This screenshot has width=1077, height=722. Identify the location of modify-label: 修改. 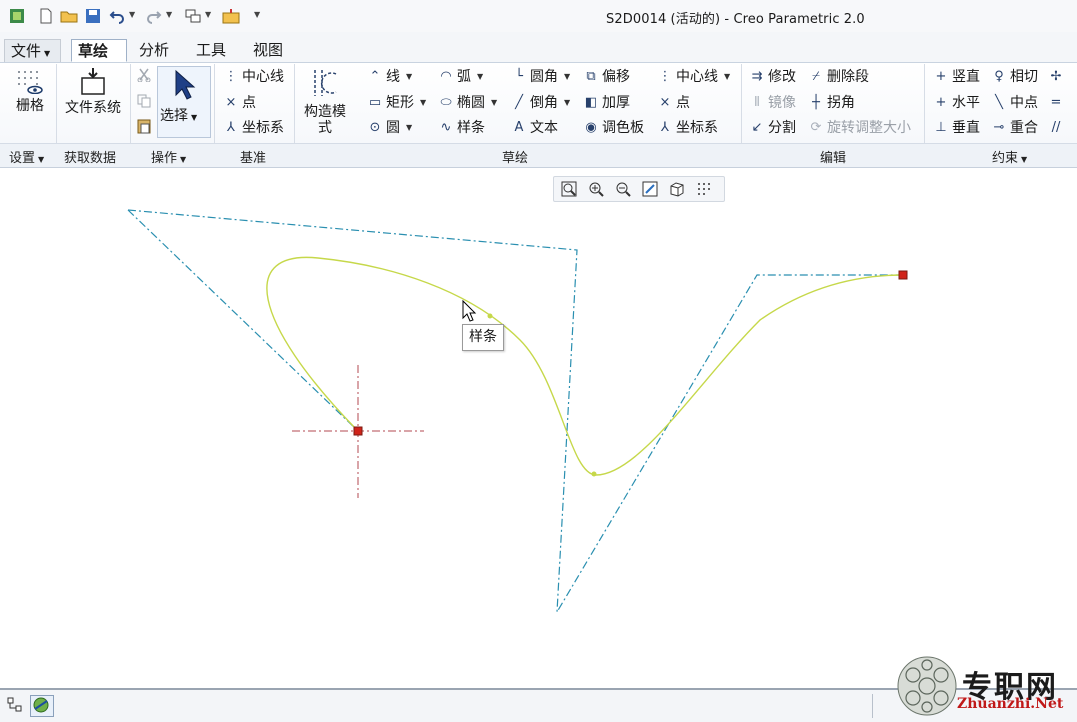
(782, 77).